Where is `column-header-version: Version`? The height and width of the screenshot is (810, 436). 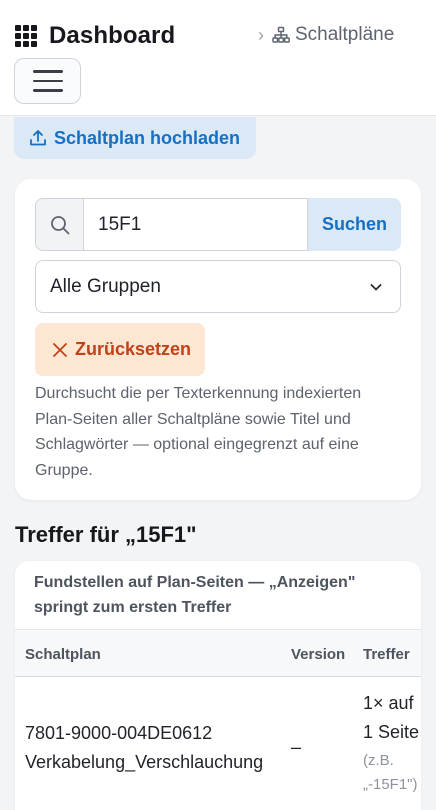 column-header-version: Version is located at coordinates (318, 654).